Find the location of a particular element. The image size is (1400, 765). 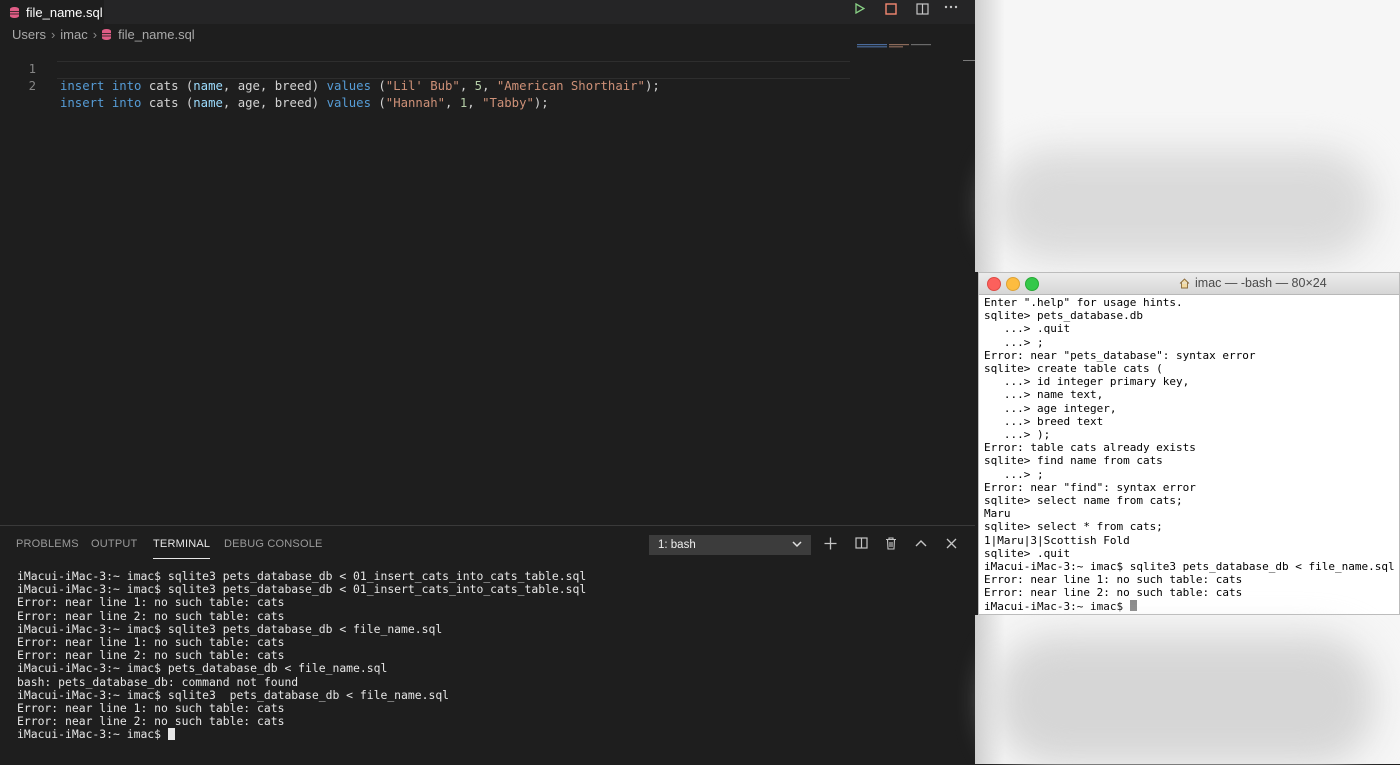

mac-terminal-cursor is located at coordinates (1133, 605).